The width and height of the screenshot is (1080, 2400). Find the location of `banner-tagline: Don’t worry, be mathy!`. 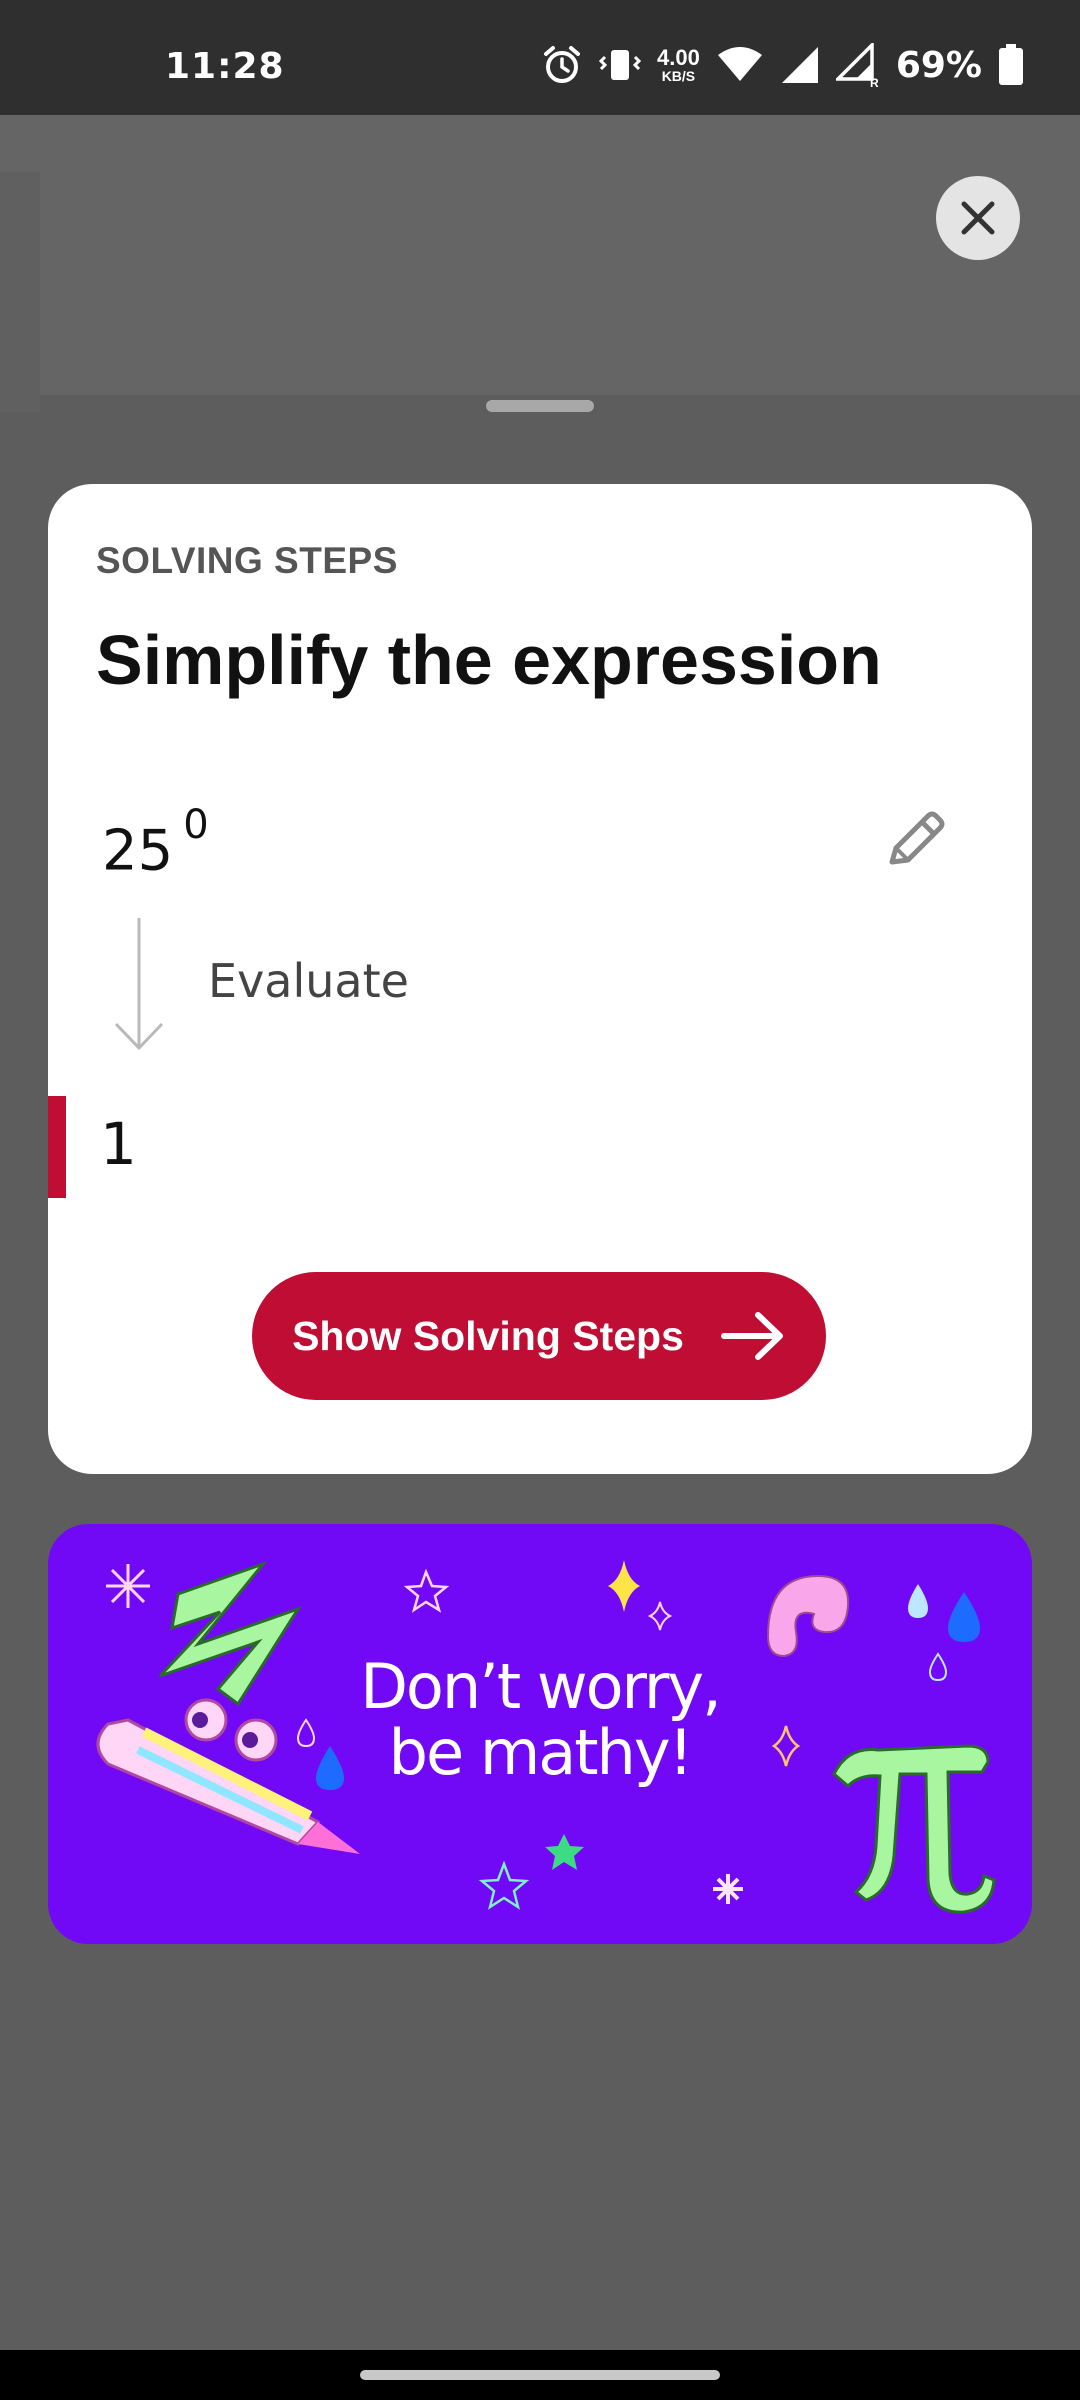

banner-tagline: Don’t worry, be mathy! is located at coordinates (540, 1720).